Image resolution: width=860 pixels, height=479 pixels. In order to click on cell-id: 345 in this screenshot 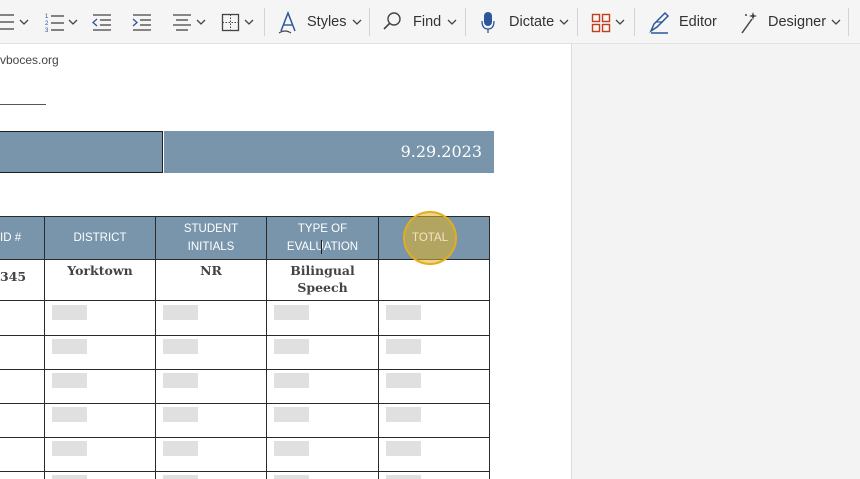, I will do `click(13, 276)`.